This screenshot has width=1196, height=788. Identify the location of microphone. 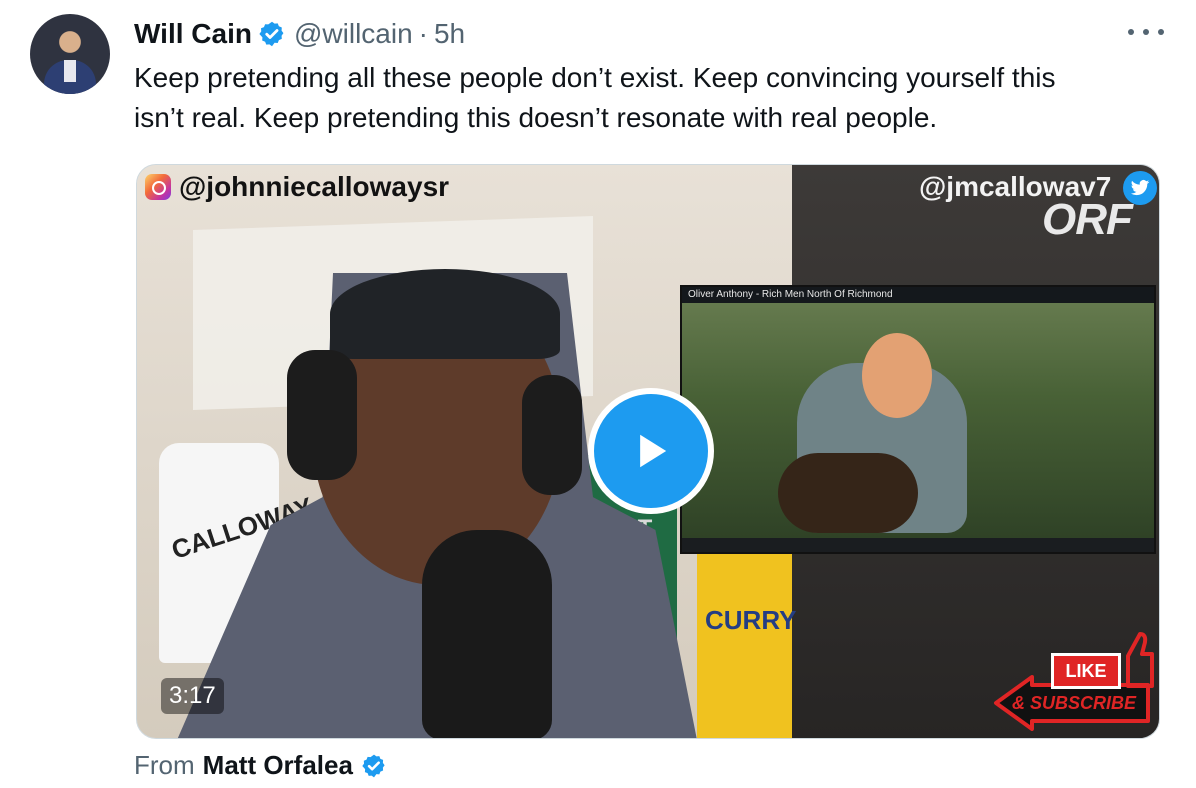
(487, 634).